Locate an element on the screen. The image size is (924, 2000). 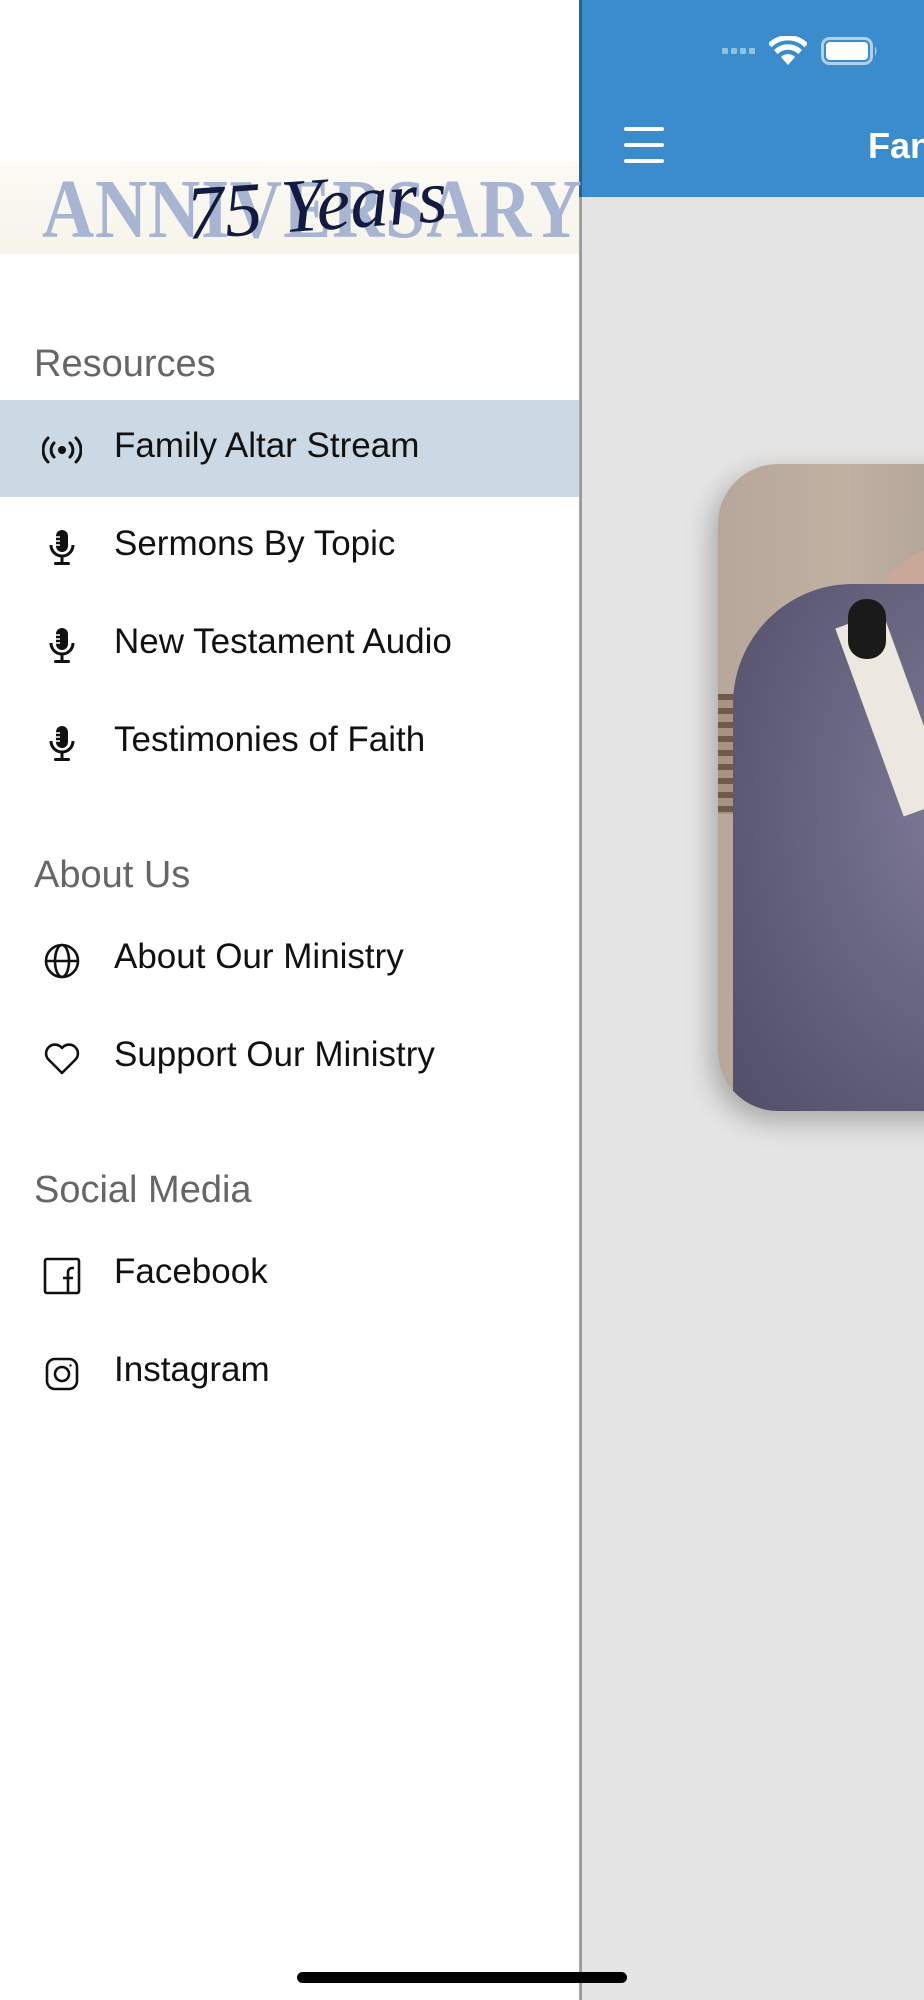
menu-item-about-our-ministry: About Our Ministry is located at coordinates (289, 959).